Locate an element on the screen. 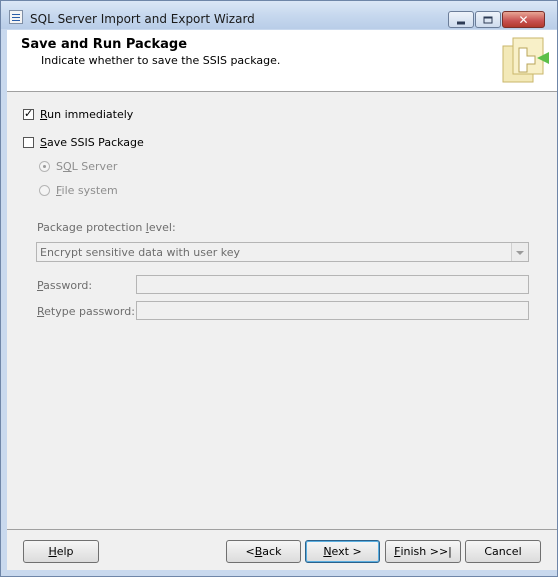 The image size is (558, 577). window-title: SQL Server Import and Export Wizard is located at coordinates (142, 19).